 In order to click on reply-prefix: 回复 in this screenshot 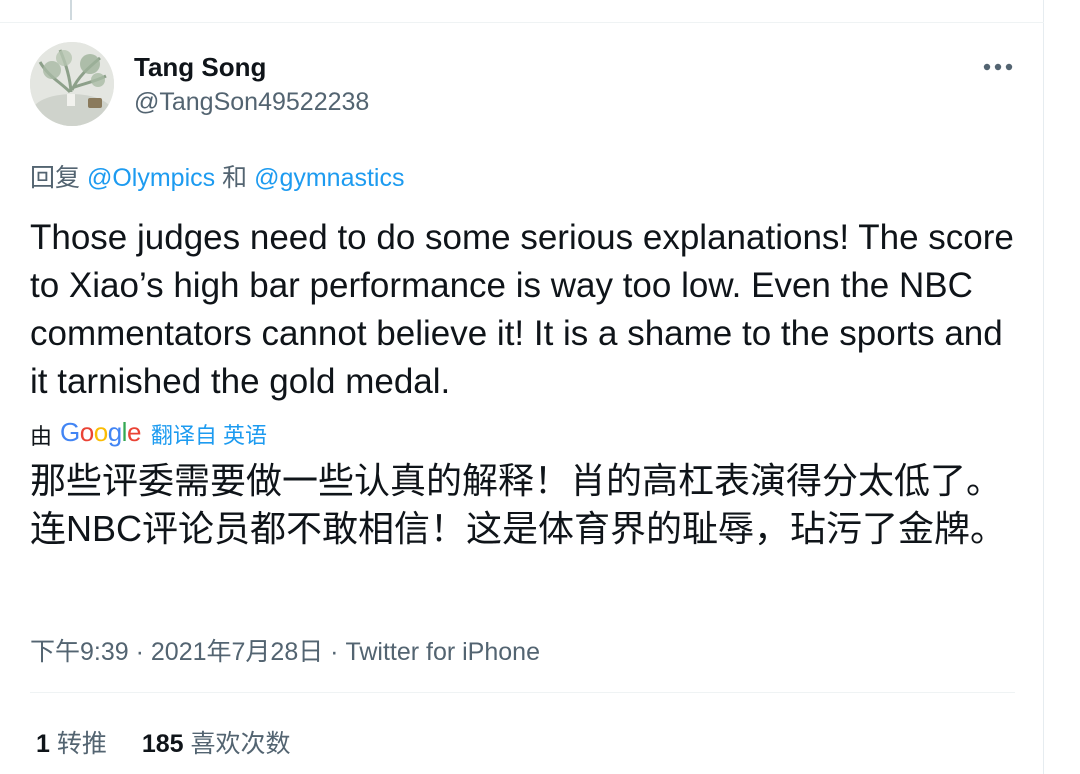, I will do `click(55, 178)`.